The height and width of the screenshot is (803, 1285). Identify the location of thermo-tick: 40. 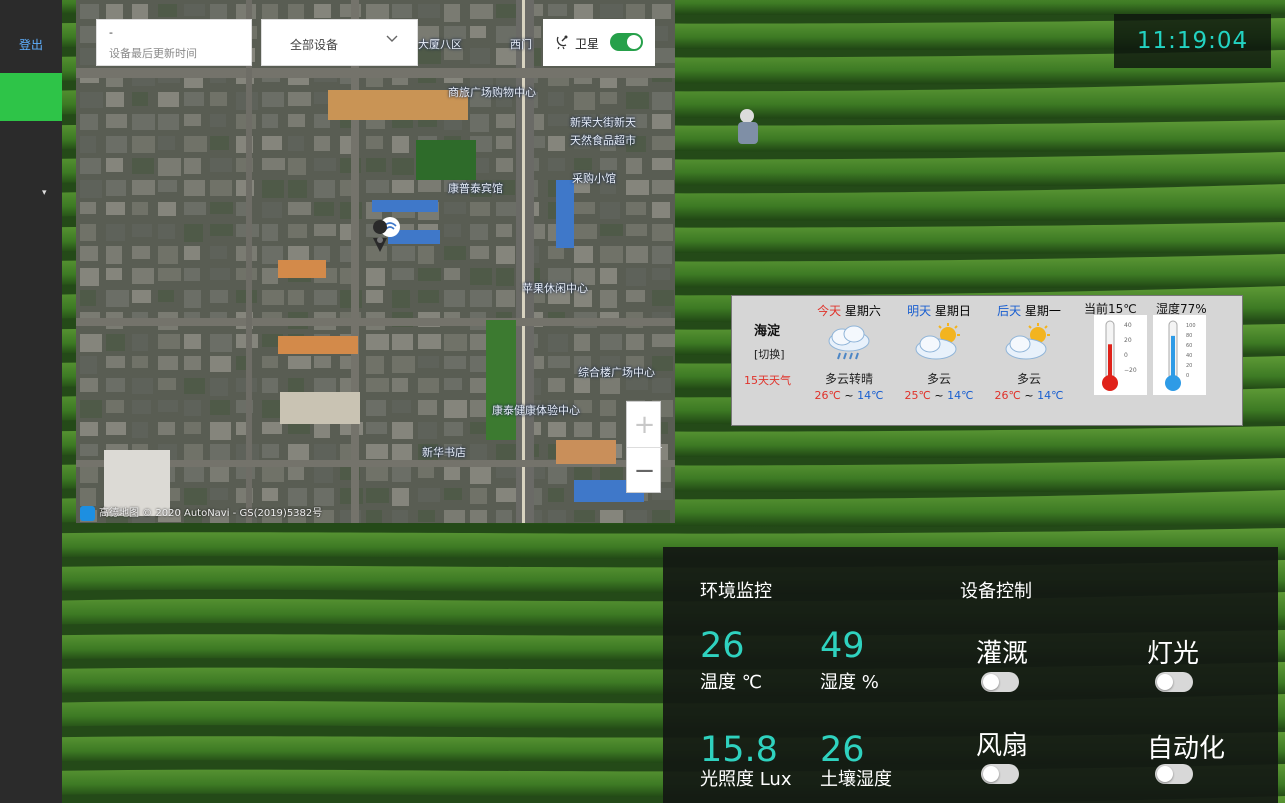
(1128, 325).